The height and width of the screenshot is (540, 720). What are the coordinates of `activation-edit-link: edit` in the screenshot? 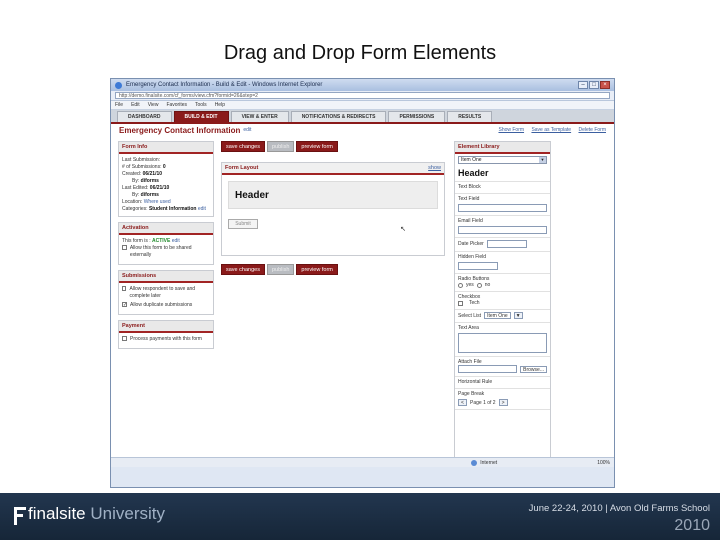 It's located at (176, 241).